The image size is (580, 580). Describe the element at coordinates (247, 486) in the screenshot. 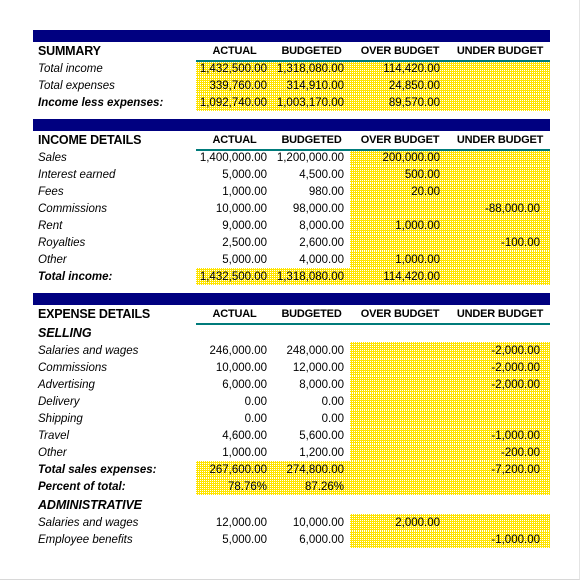

I see `cell-actual: 78.76%` at that location.